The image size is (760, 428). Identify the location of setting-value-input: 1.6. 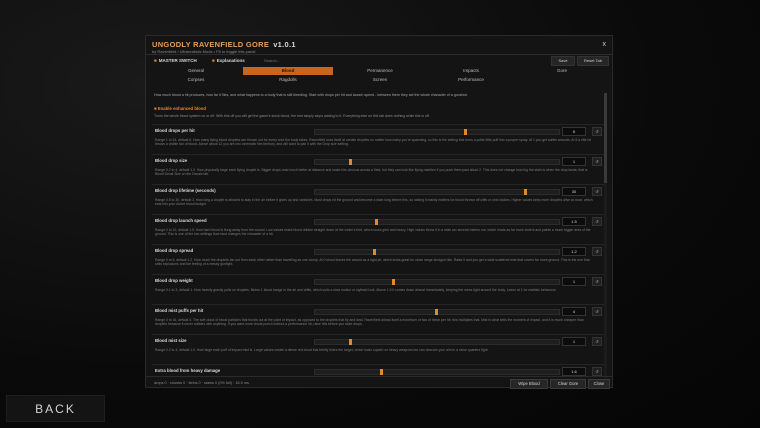
(574, 371).